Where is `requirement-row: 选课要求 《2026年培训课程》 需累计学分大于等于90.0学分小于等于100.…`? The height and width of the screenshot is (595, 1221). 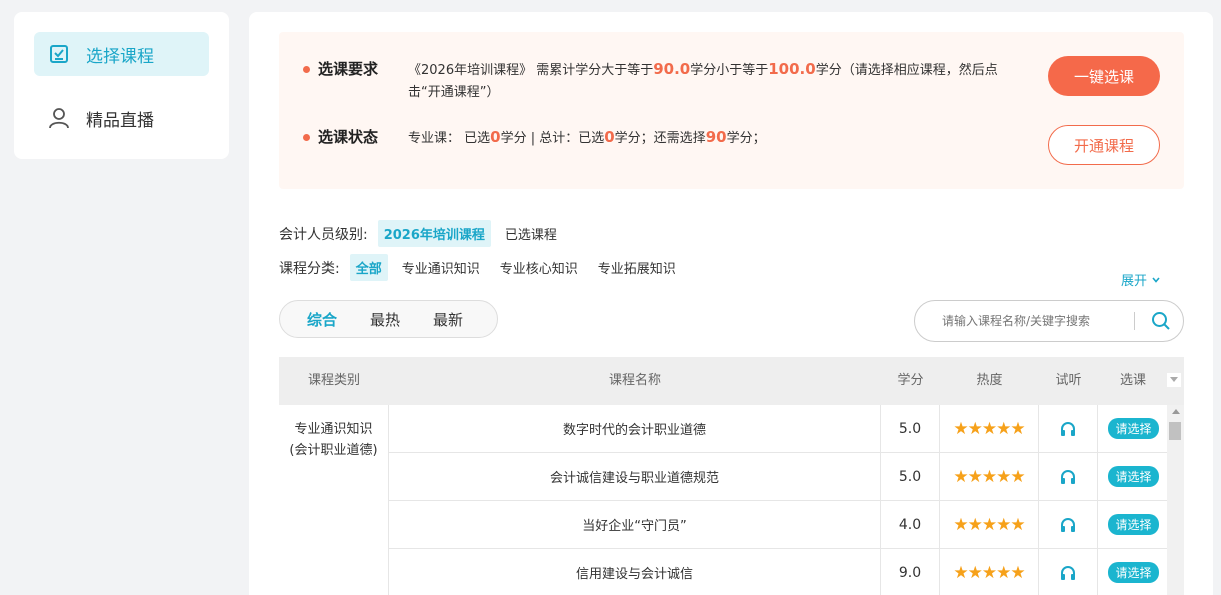 requirement-row: 选课要求 《2026年培训课程》 需累计学分大于等于90.0学分小于等于100.… is located at coordinates (665, 81).